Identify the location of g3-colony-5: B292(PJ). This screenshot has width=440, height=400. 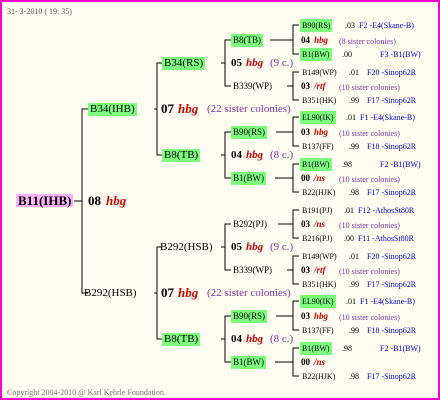
(250, 224).